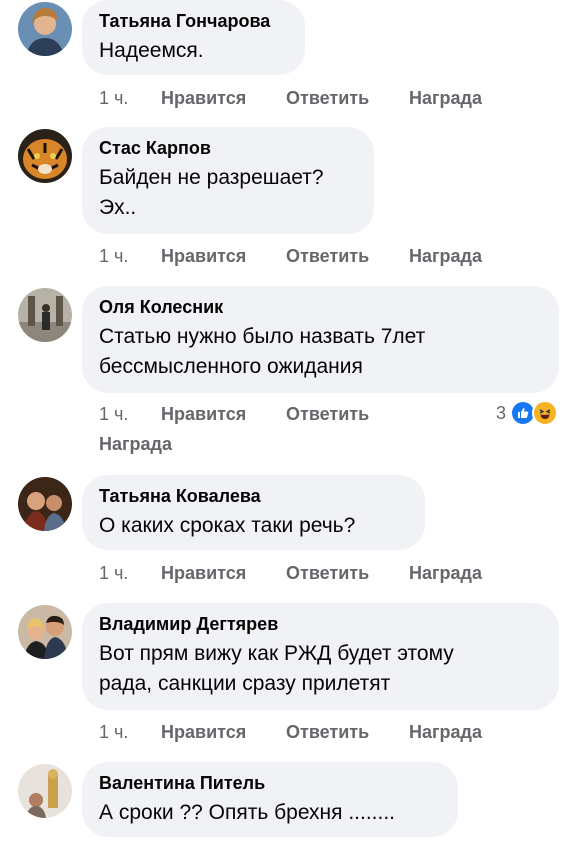  I want to click on comment-text: Надеемся., so click(151, 50).